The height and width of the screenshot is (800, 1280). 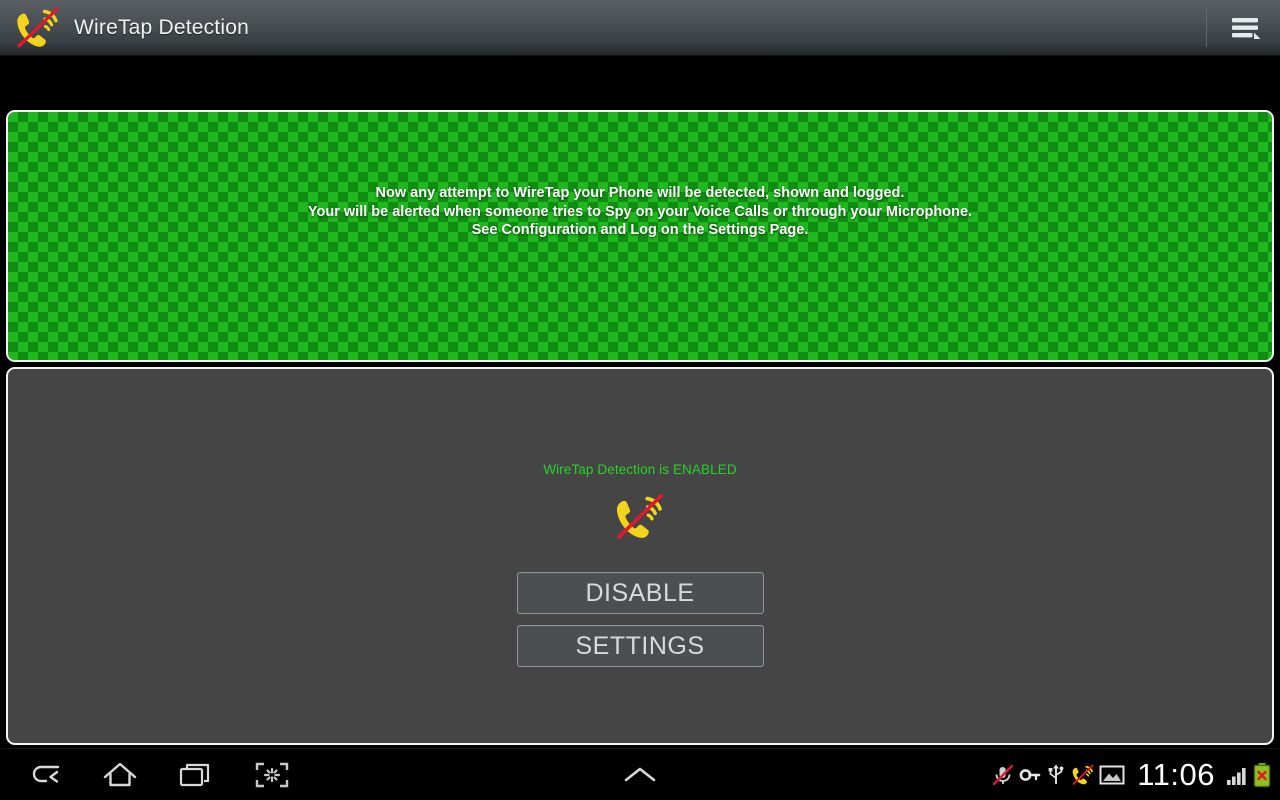 What do you see at coordinates (1206, 27) in the screenshot?
I see `title-bar-divider` at bounding box center [1206, 27].